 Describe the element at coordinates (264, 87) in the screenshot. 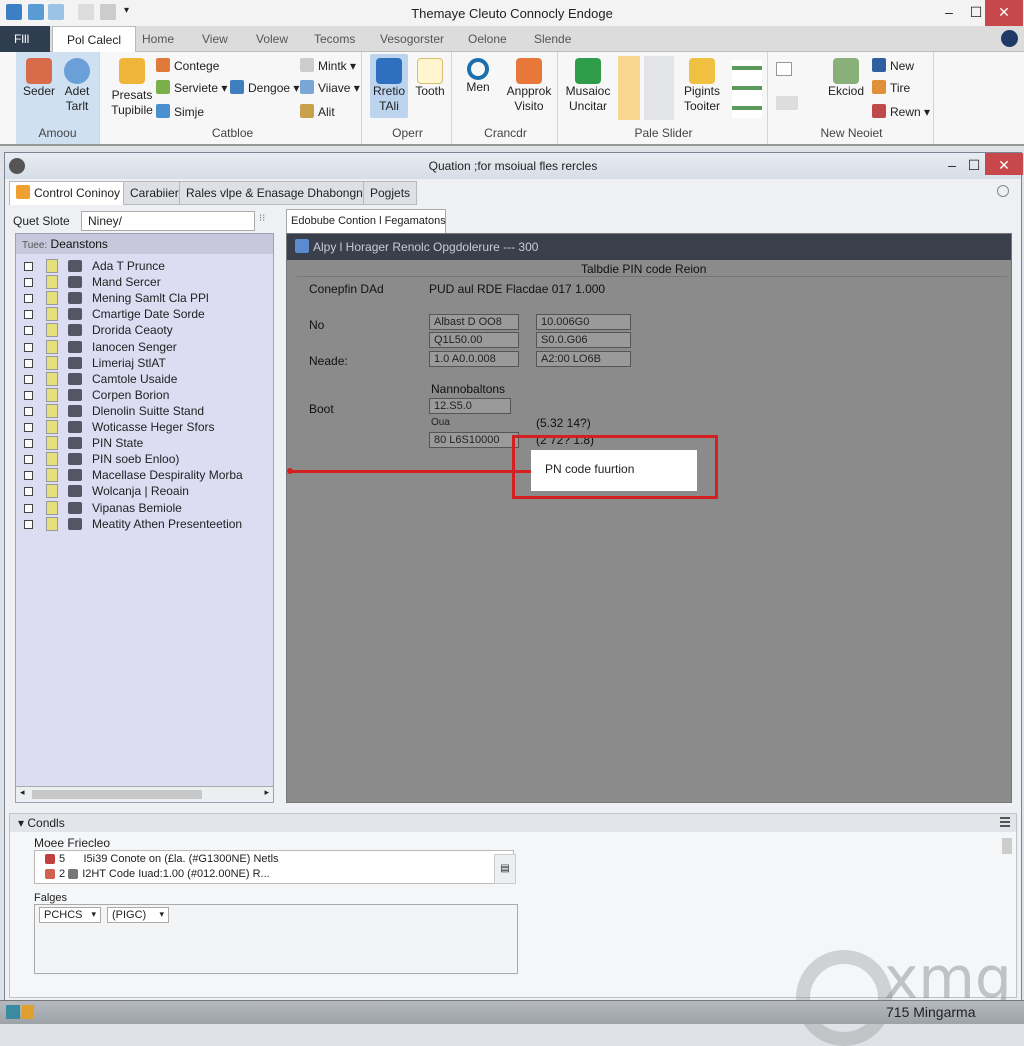

I see `dengoe-button: Dengoe ▾` at that location.